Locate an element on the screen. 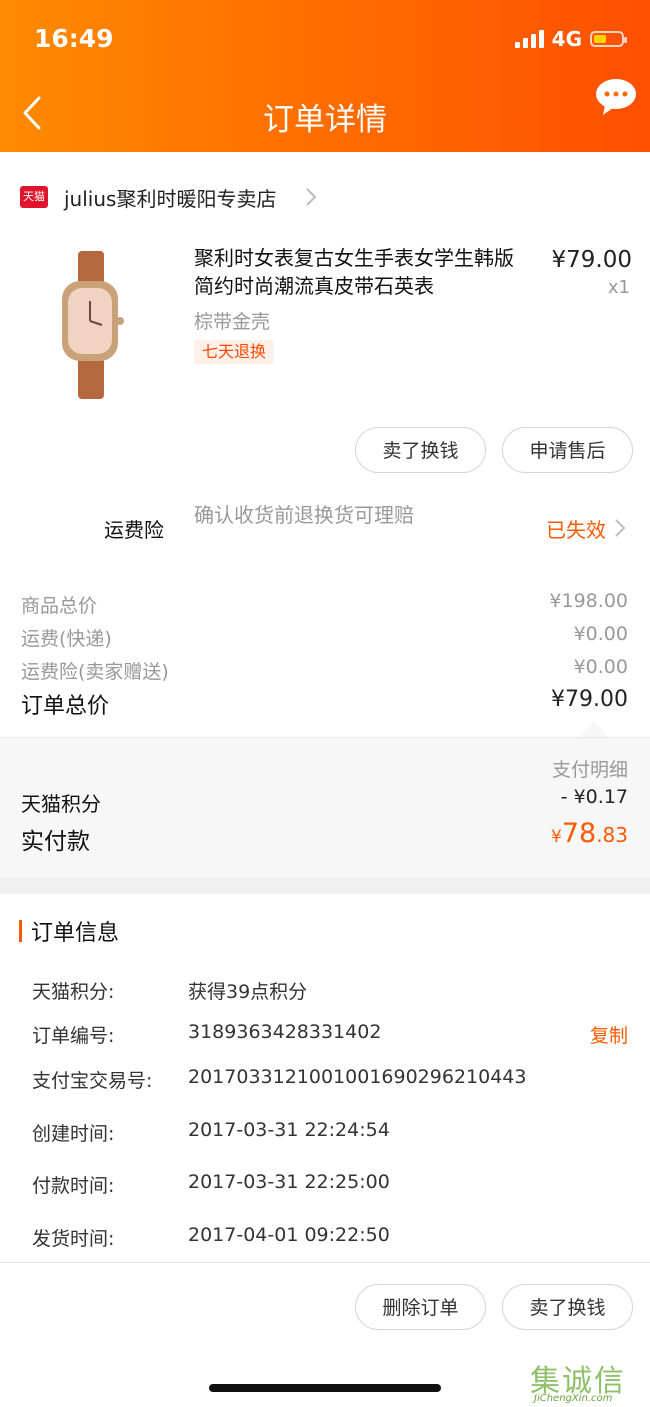  info-value: 2017-04-01 09:22:50 is located at coordinates (289, 1235).